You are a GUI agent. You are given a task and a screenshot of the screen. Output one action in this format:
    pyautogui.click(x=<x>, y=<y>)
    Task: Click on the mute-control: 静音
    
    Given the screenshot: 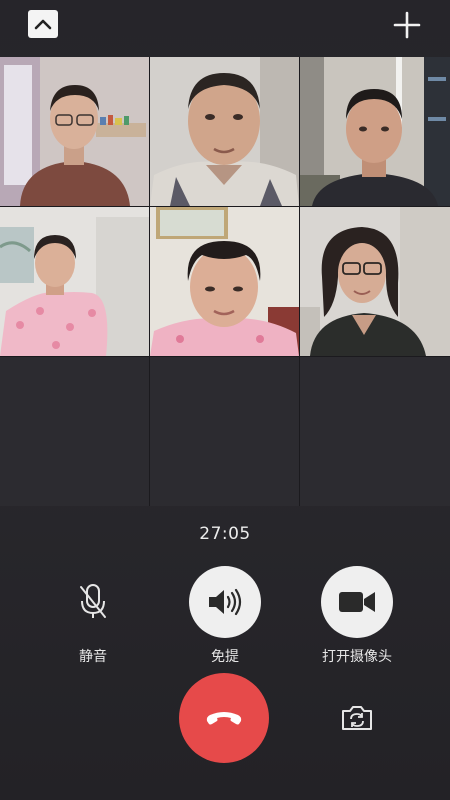 What is the action you would take?
    pyautogui.click(x=93, y=616)
    